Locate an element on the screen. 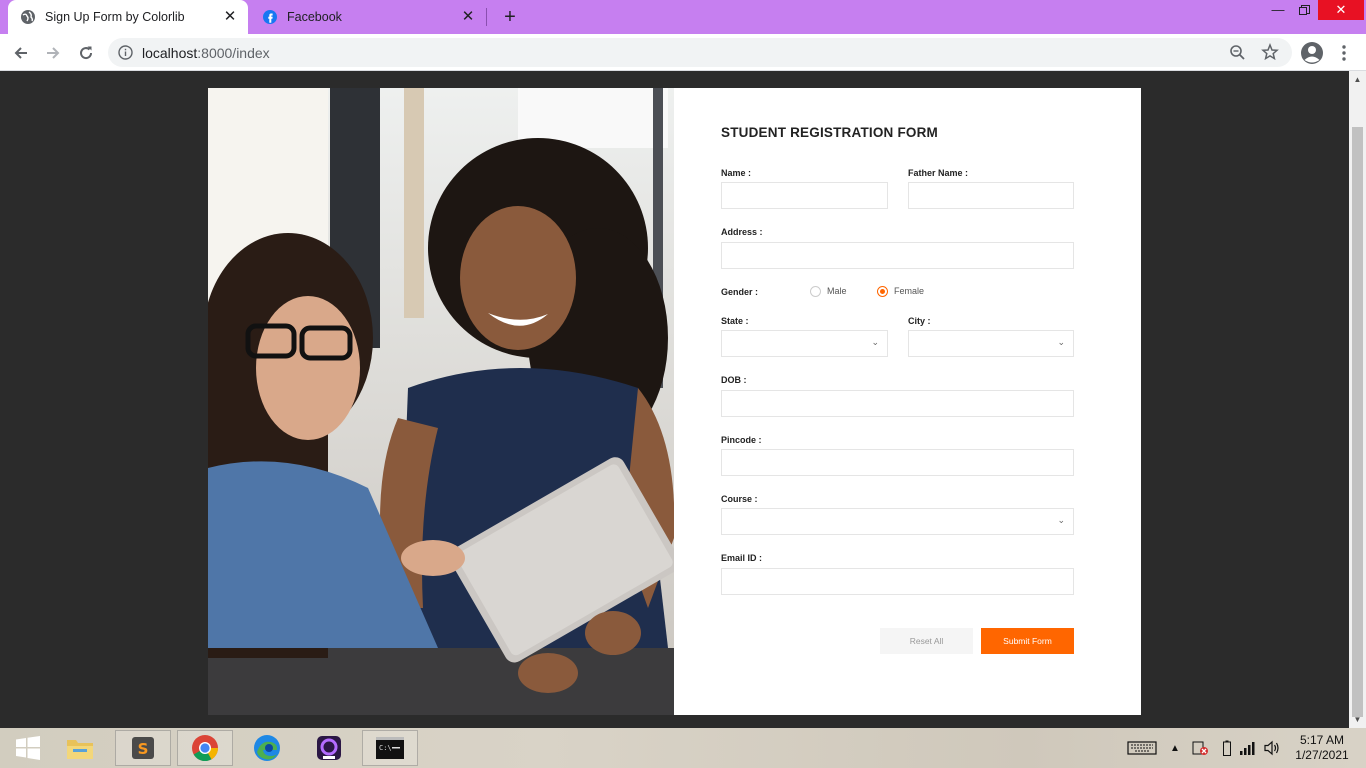  menu-button is located at coordinates (1344, 53).